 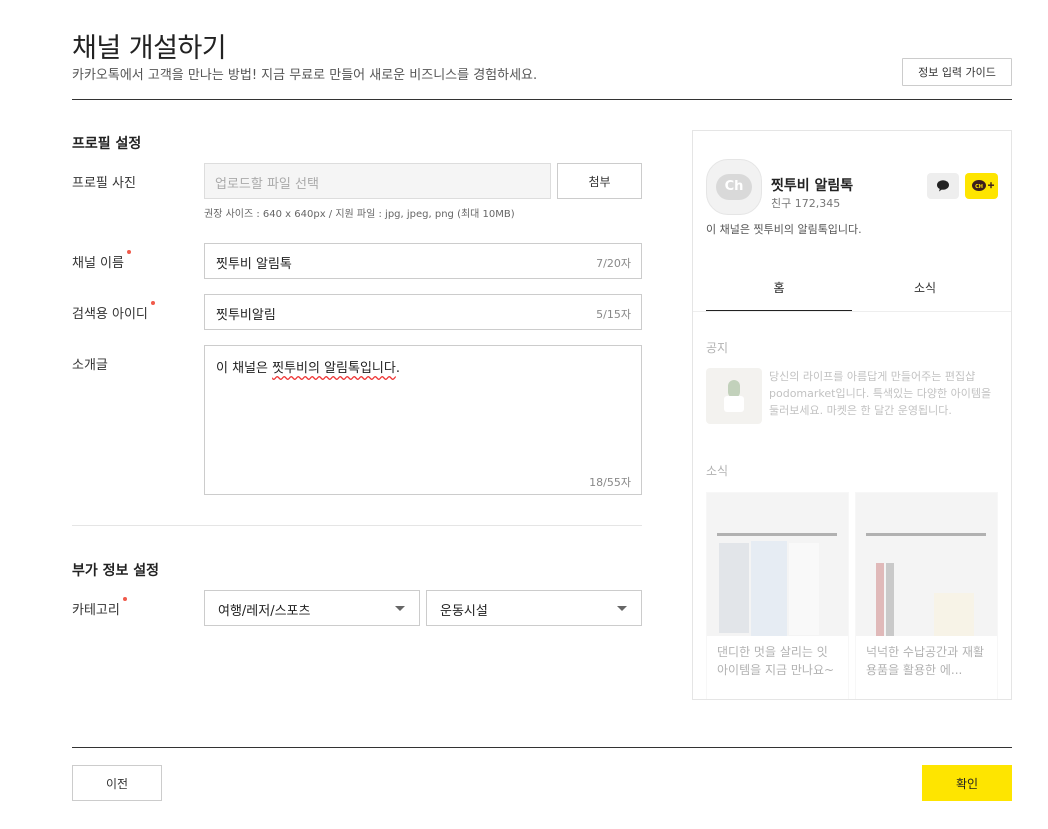 I want to click on news-card: 댄디한 멋을 살리는 잇 아이템을 지금 만나요~, so click(x=777, y=595).